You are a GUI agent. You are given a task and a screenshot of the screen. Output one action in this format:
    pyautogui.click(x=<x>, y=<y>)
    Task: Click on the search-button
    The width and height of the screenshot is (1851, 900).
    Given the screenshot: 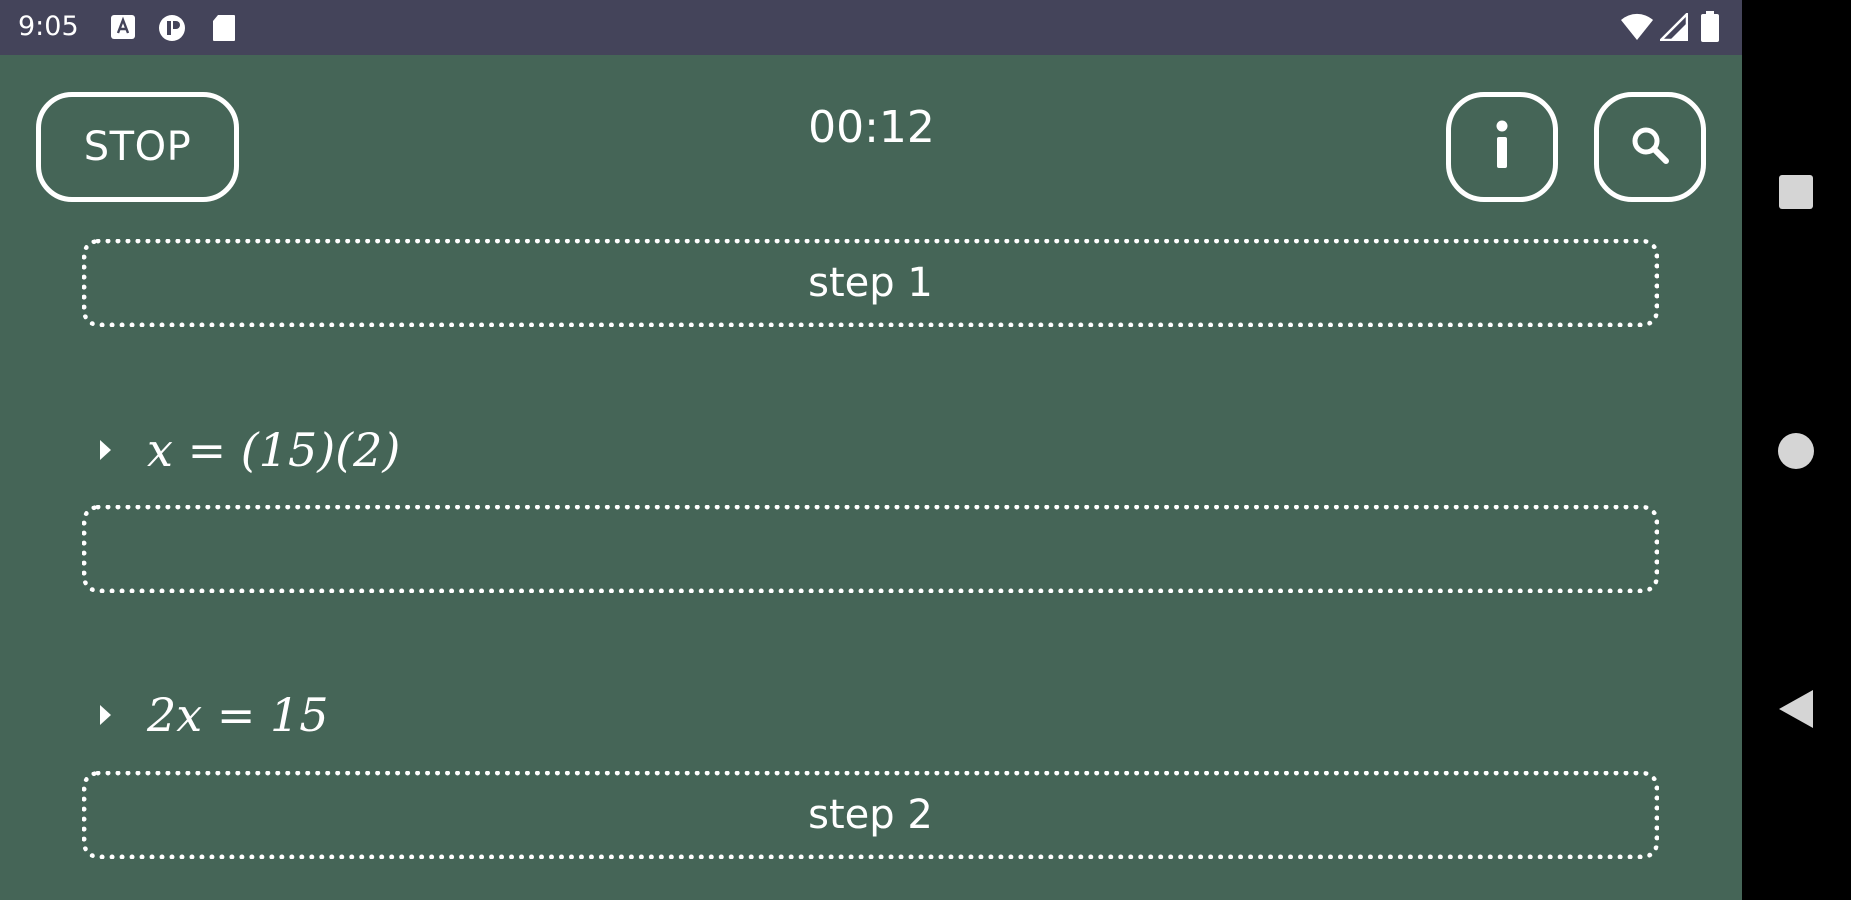 What is the action you would take?
    pyautogui.click(x=1650, y=147)
    